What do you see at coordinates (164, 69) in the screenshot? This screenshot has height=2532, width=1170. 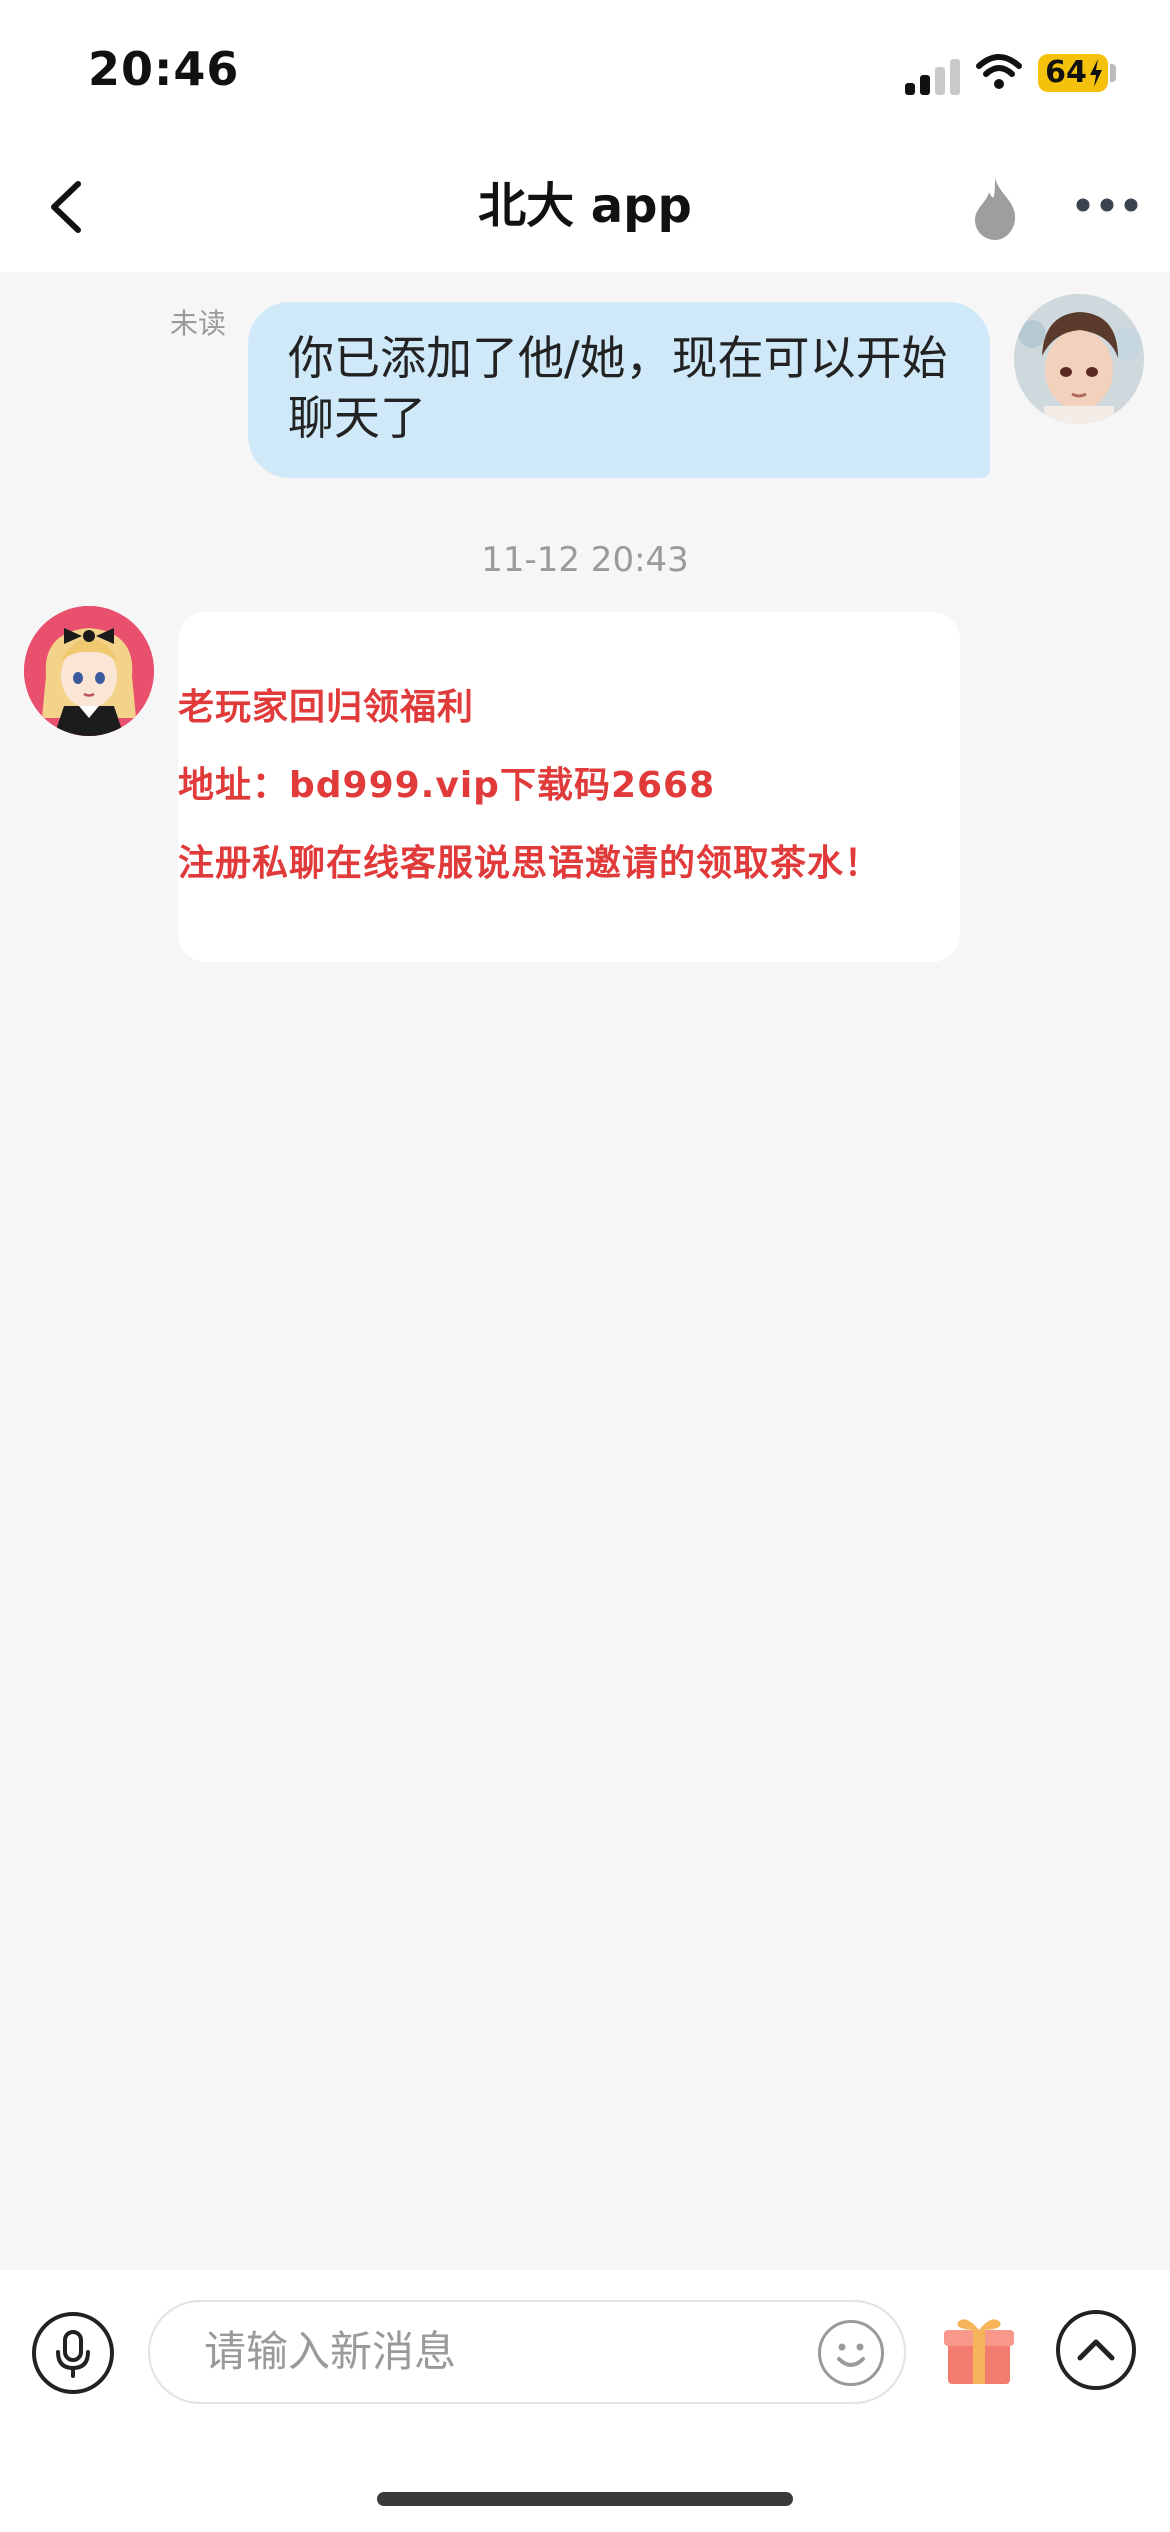 I see `status-time: 20:46` at bounding box center [164, 69].